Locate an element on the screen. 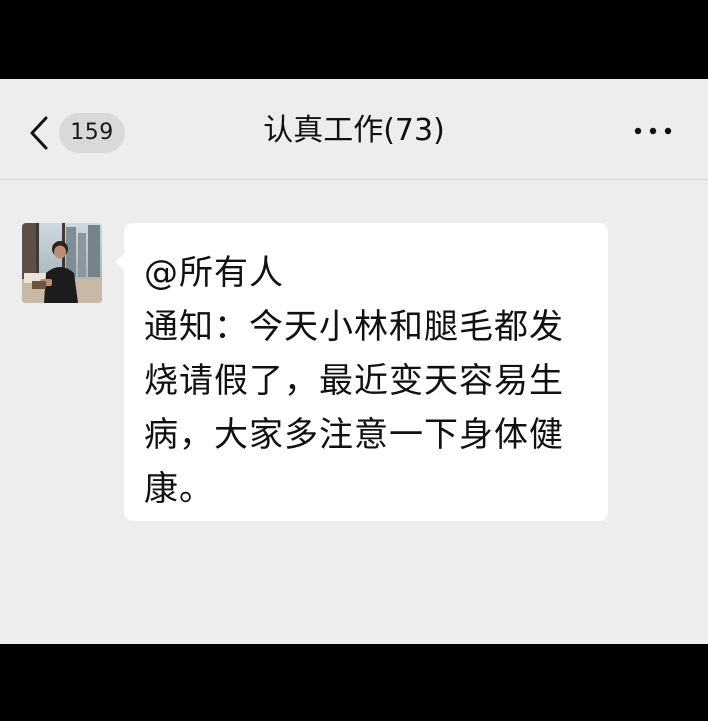 This screenshot has width=708, height=721. chevron-left-icon is located at coordinates (41, 133).